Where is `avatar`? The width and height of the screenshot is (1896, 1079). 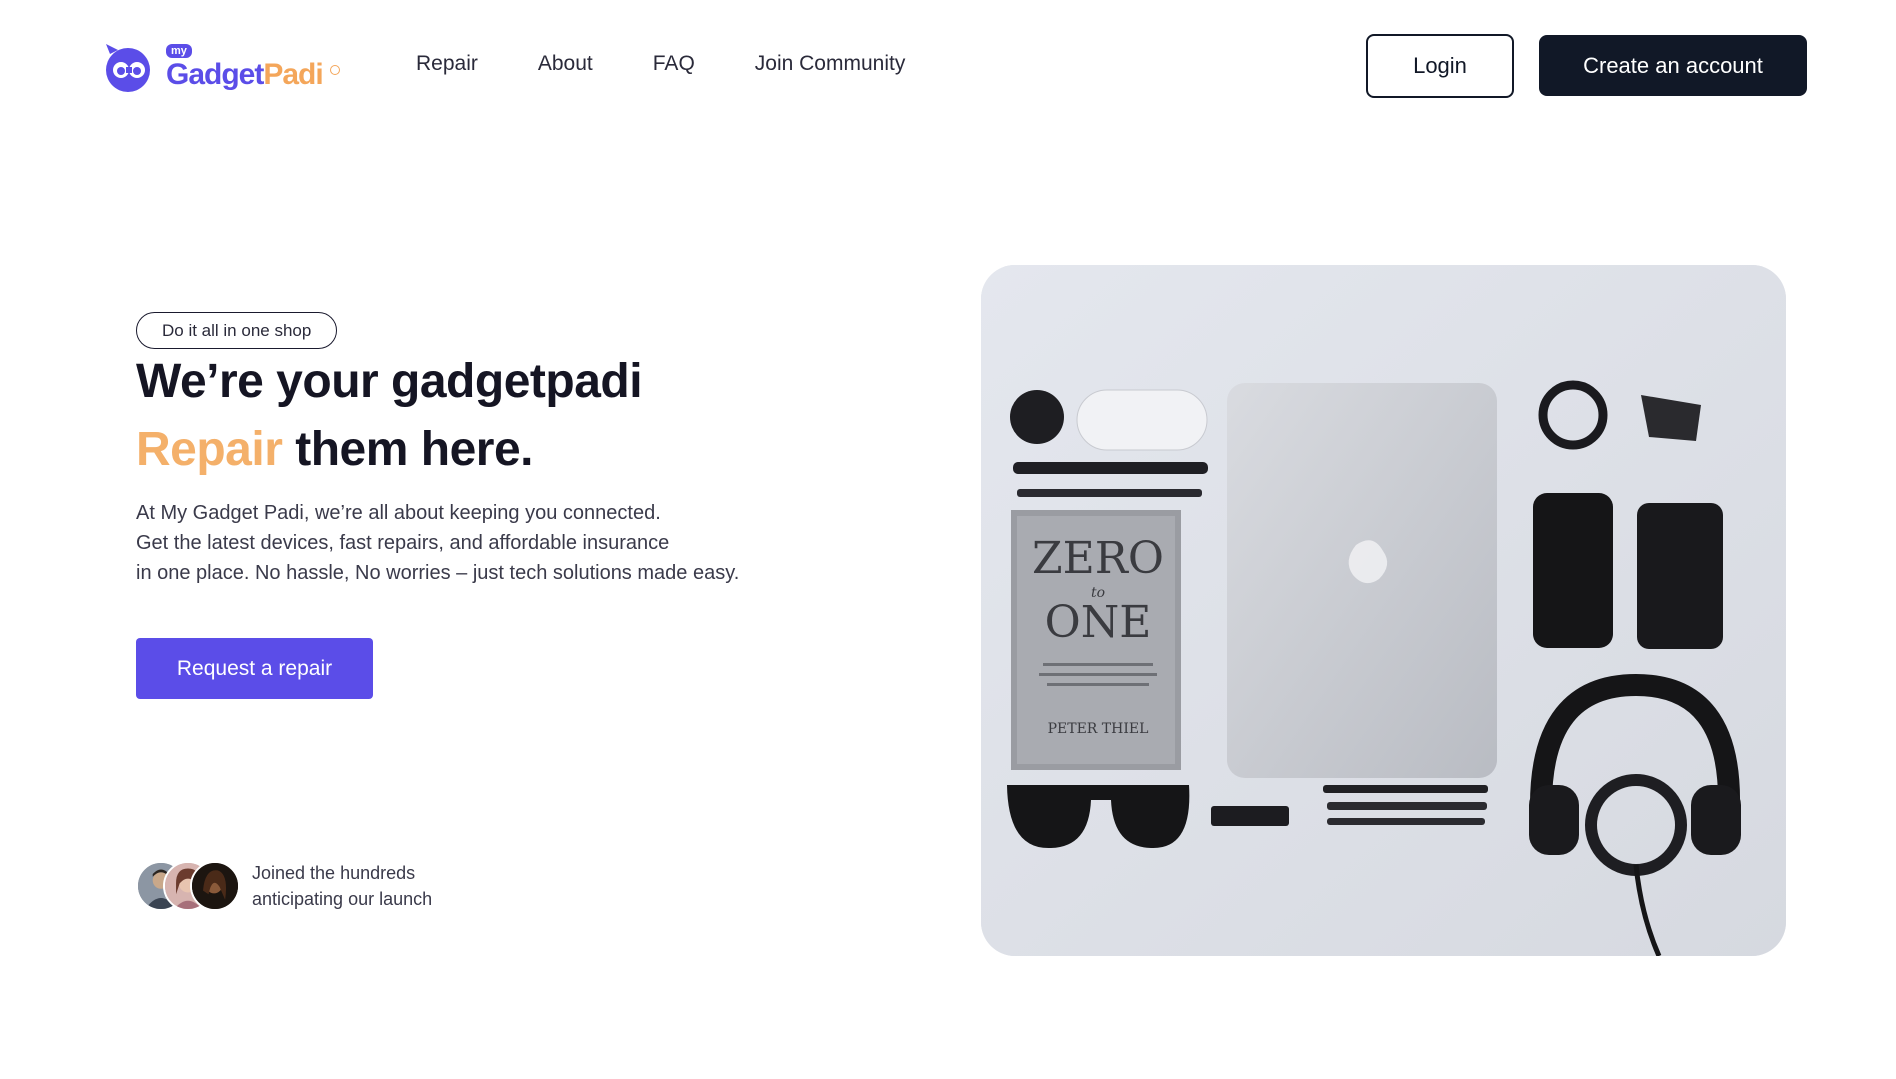
avatar is located at coordinates (215, 886).